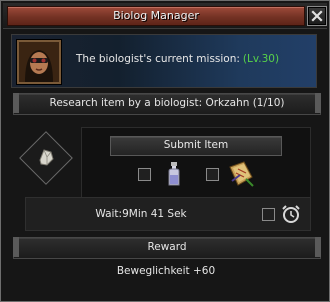  What do you see at coordinates (46, 157) in the screenshot?
I see `orkzahn-item-icon` at bounding box center [46, 157].